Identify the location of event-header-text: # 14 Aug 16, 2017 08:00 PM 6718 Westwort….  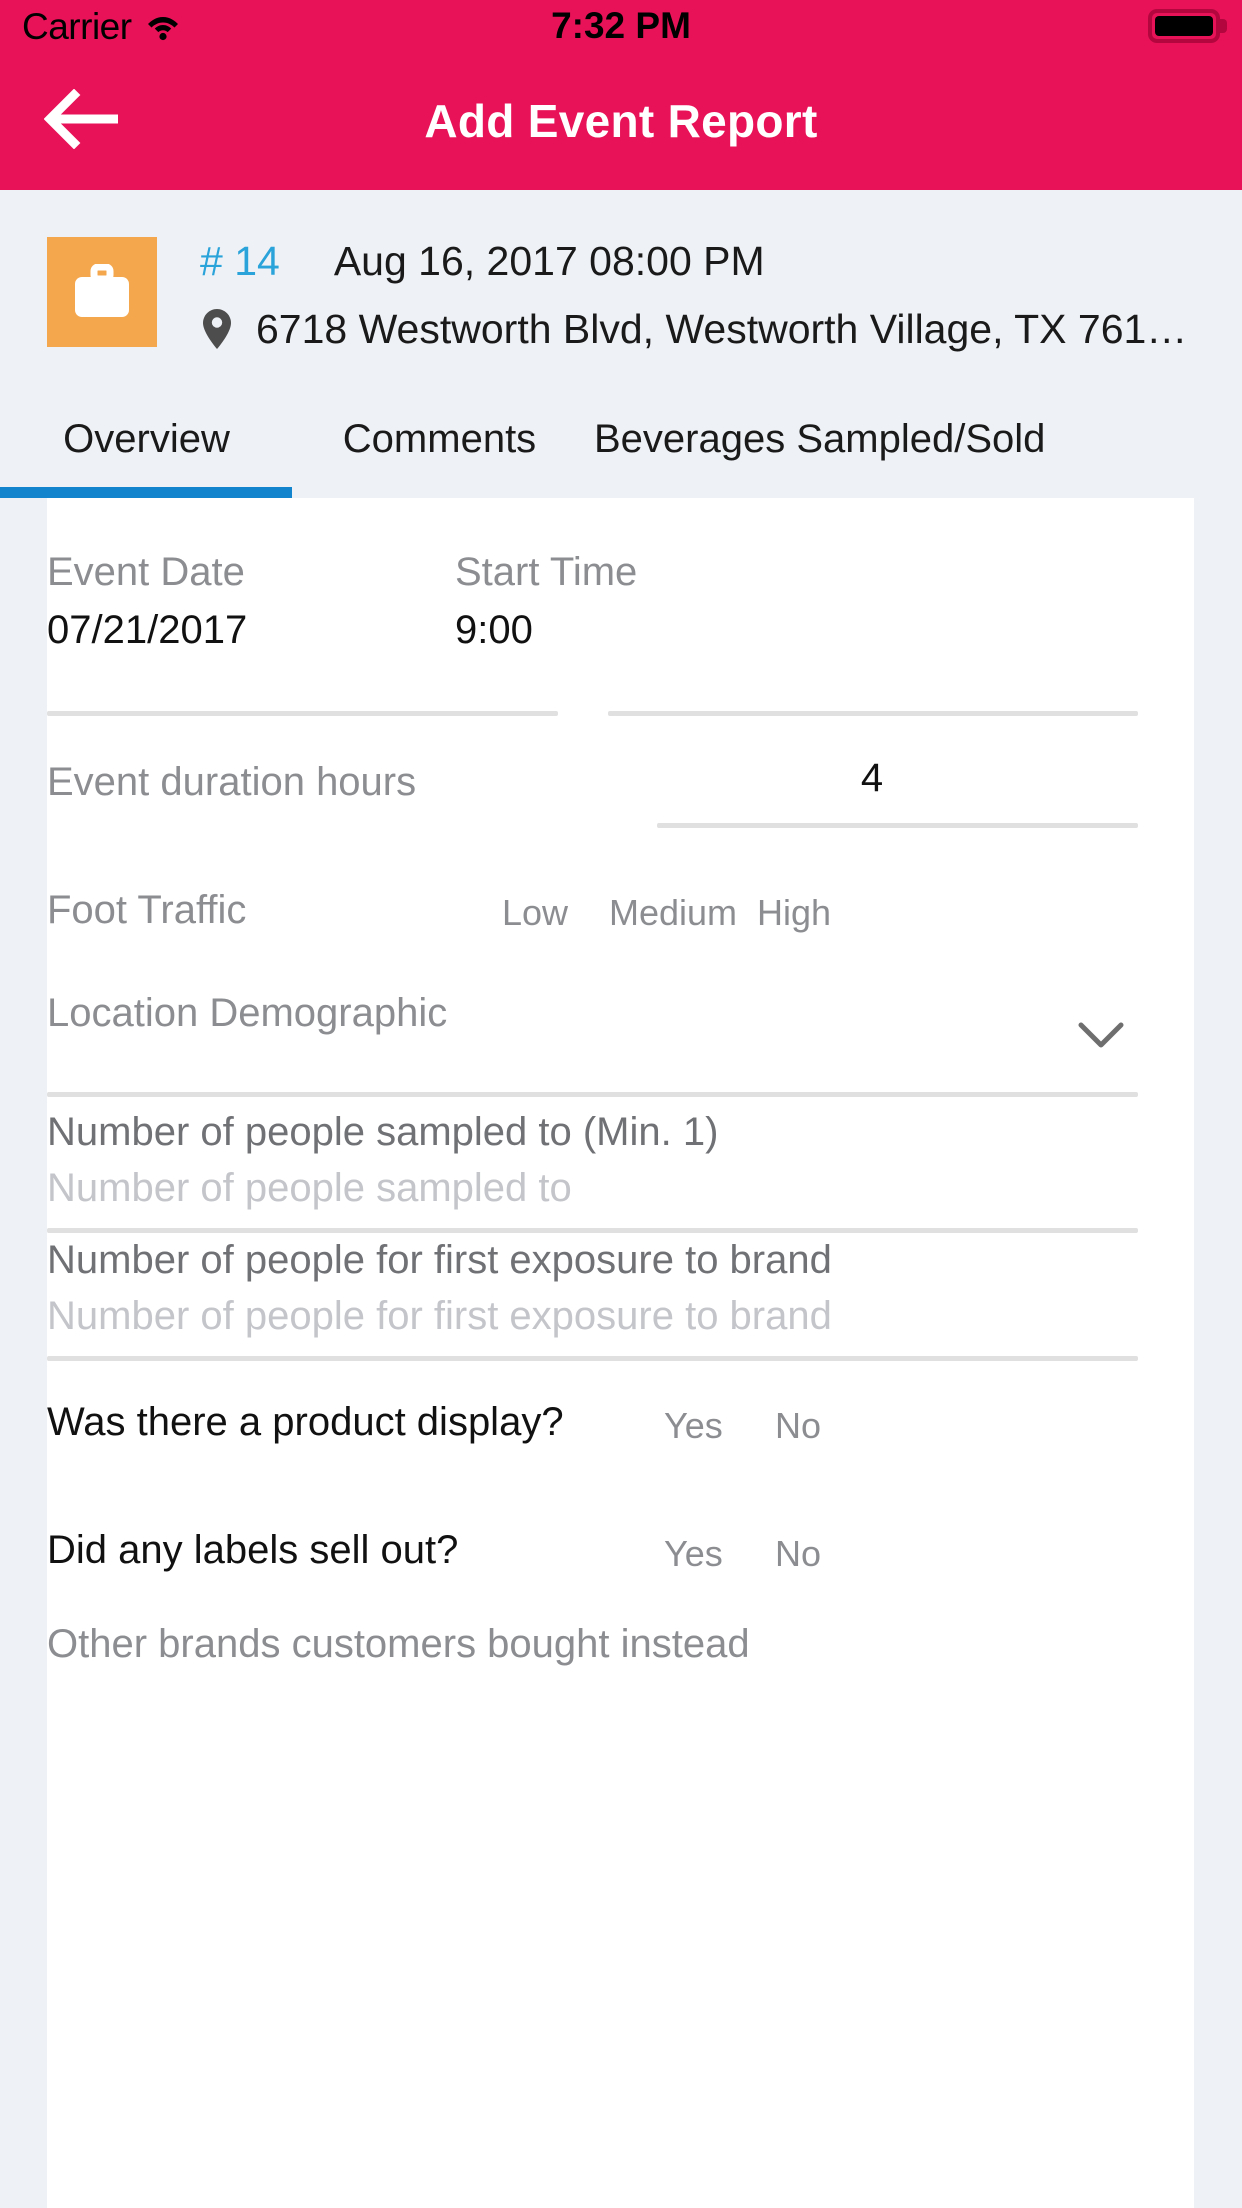
(711, 299).